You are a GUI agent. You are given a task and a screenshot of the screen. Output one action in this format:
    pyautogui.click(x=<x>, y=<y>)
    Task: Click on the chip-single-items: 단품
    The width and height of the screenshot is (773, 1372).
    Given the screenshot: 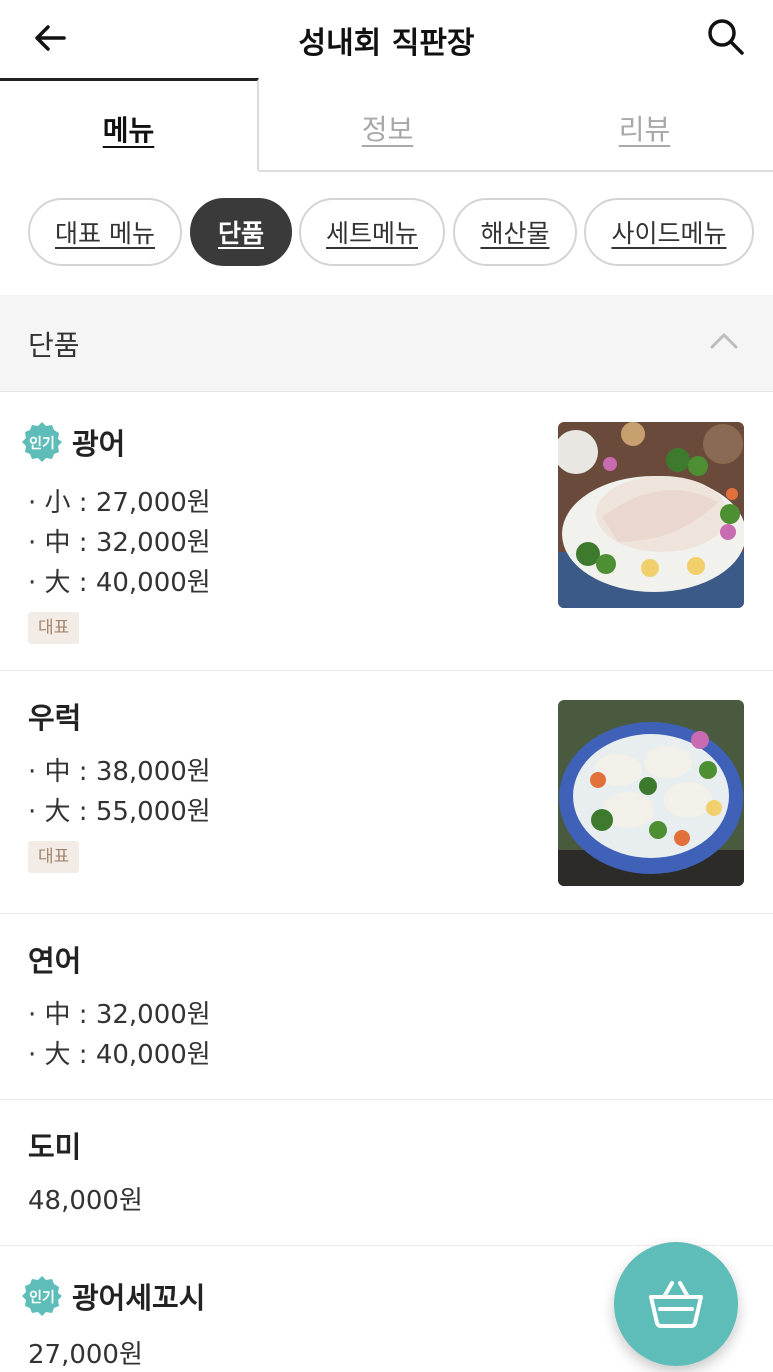 What is the action you would take?
    pyautogui.click(x=241, y=232)
    